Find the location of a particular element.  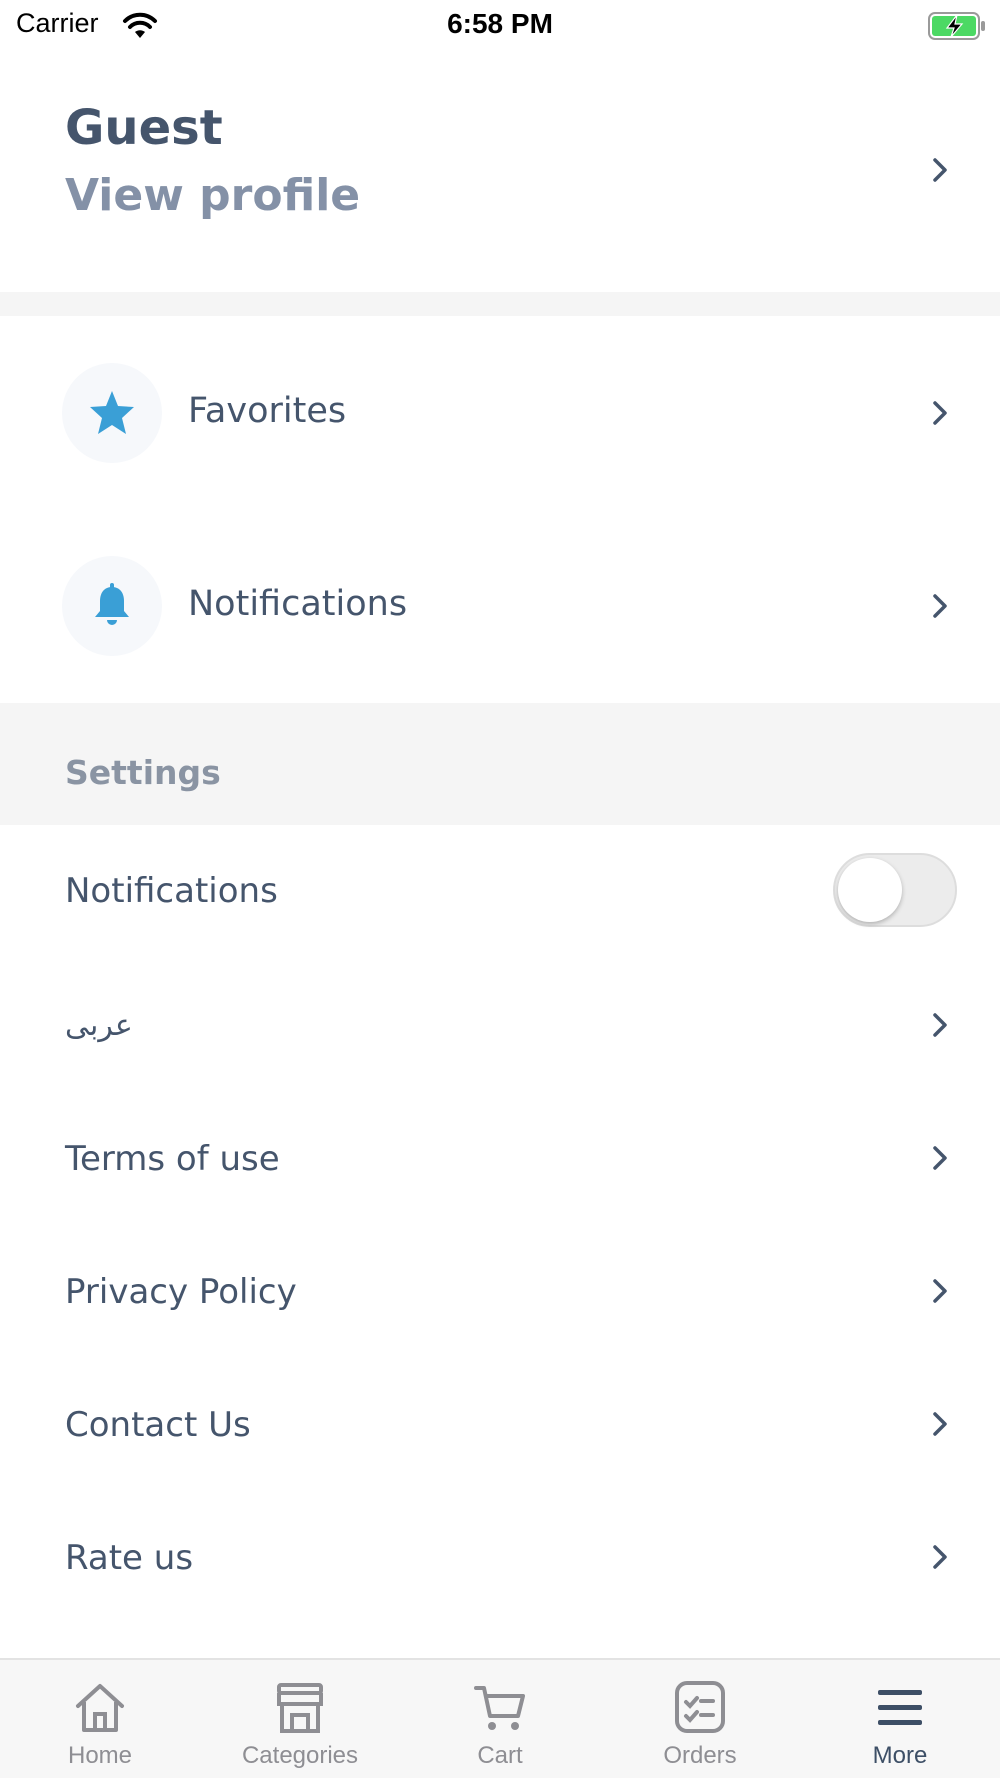

privacy-row: Privacy Policy is located at coordinates (500, 1290).